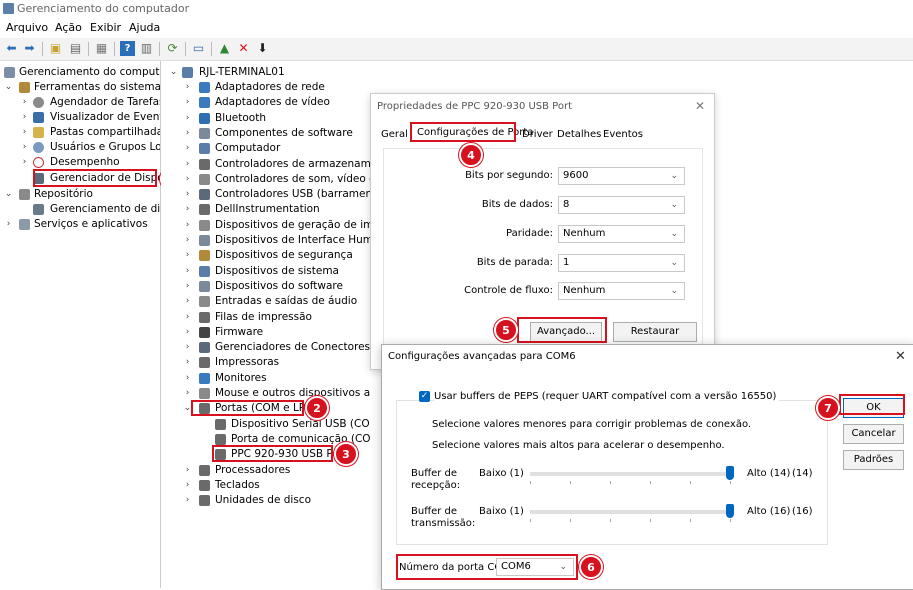 This screenshot has height=590, width=913. I want to click on tx-buffer-slider-track, so click(630, 512).